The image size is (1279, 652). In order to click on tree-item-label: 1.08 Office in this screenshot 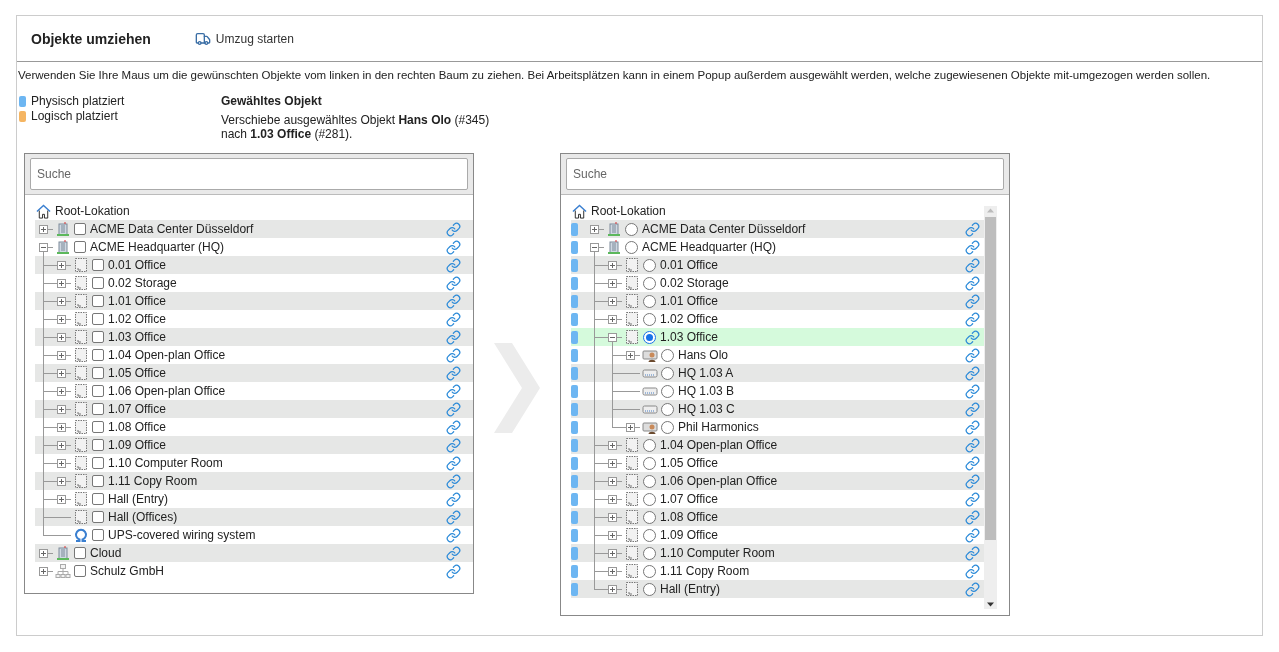, I will do `click(689, 517)`.